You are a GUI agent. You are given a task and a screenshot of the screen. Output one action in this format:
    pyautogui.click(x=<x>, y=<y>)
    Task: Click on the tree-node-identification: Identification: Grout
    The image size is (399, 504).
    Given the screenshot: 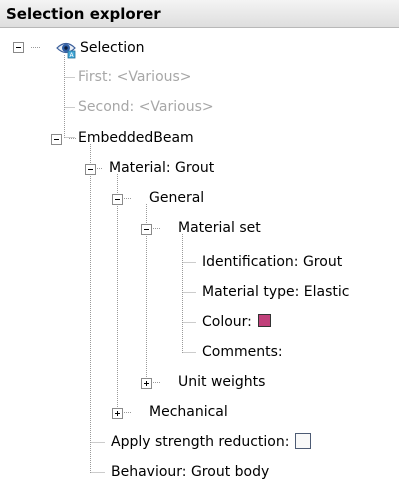 What is the action you would take?
    pyautogui.click(x=272, y=262)
    